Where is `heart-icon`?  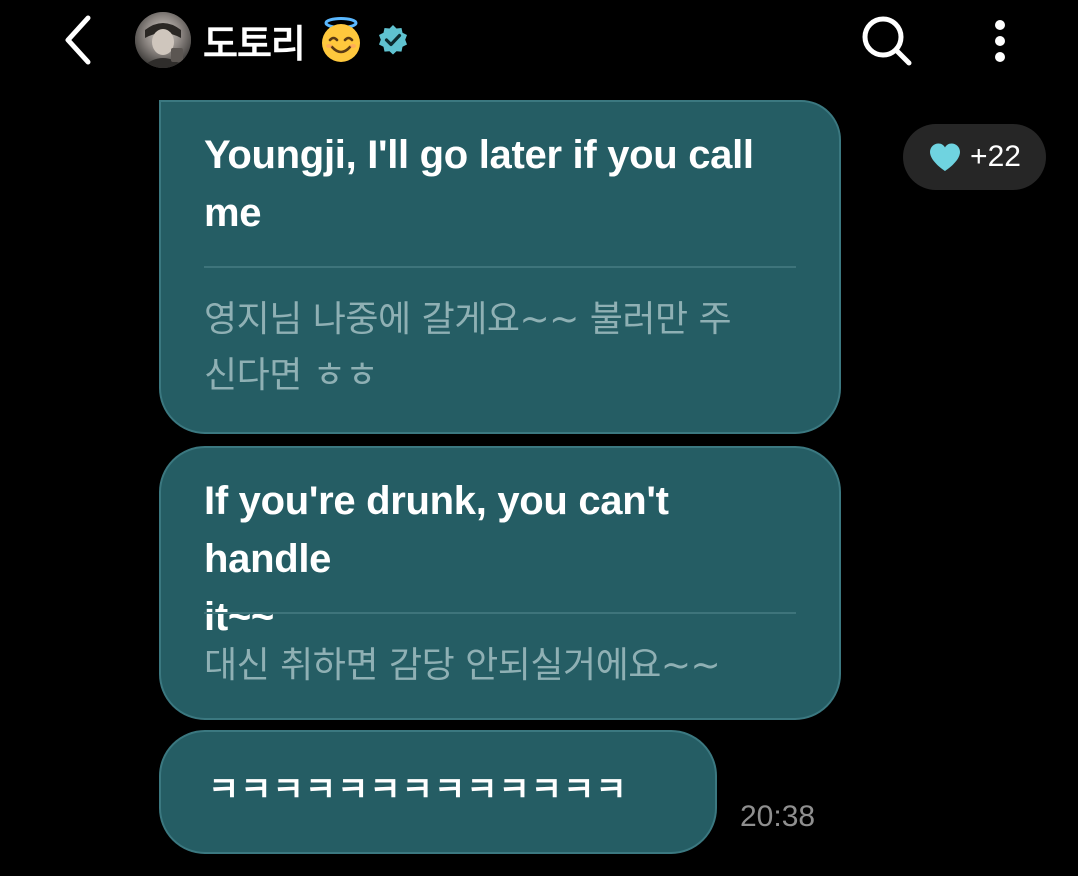
heart-icon is located at coordinates (945, 157).